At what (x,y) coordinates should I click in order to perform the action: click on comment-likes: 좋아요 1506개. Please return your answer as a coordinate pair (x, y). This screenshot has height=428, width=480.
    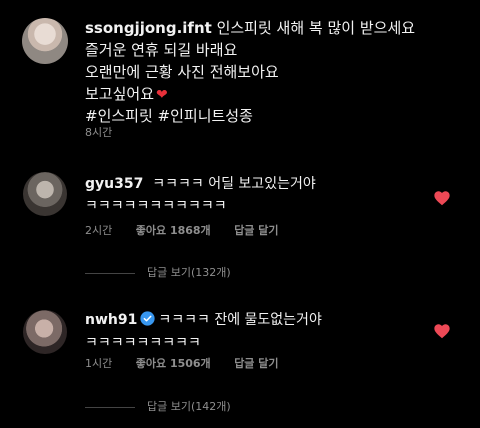
    Looking at the image, I should click on (173, 363).